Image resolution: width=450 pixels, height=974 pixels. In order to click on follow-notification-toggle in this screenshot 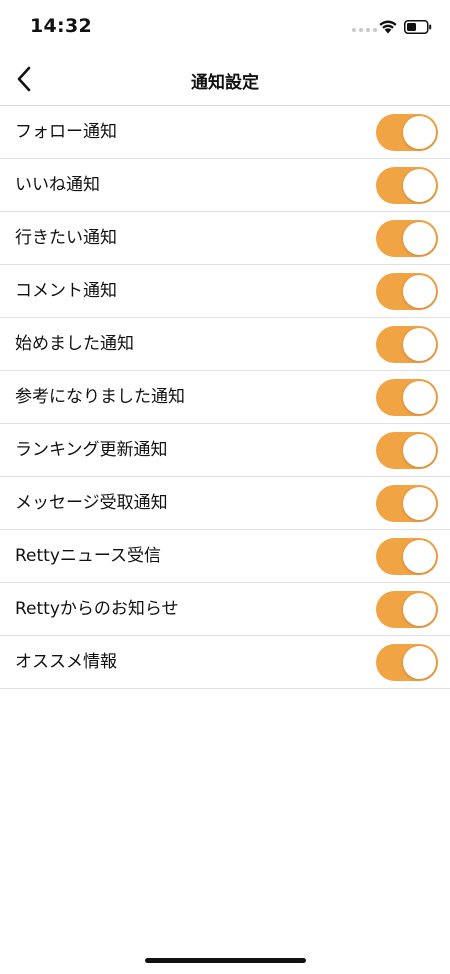, I will do `click(407, 132)`.